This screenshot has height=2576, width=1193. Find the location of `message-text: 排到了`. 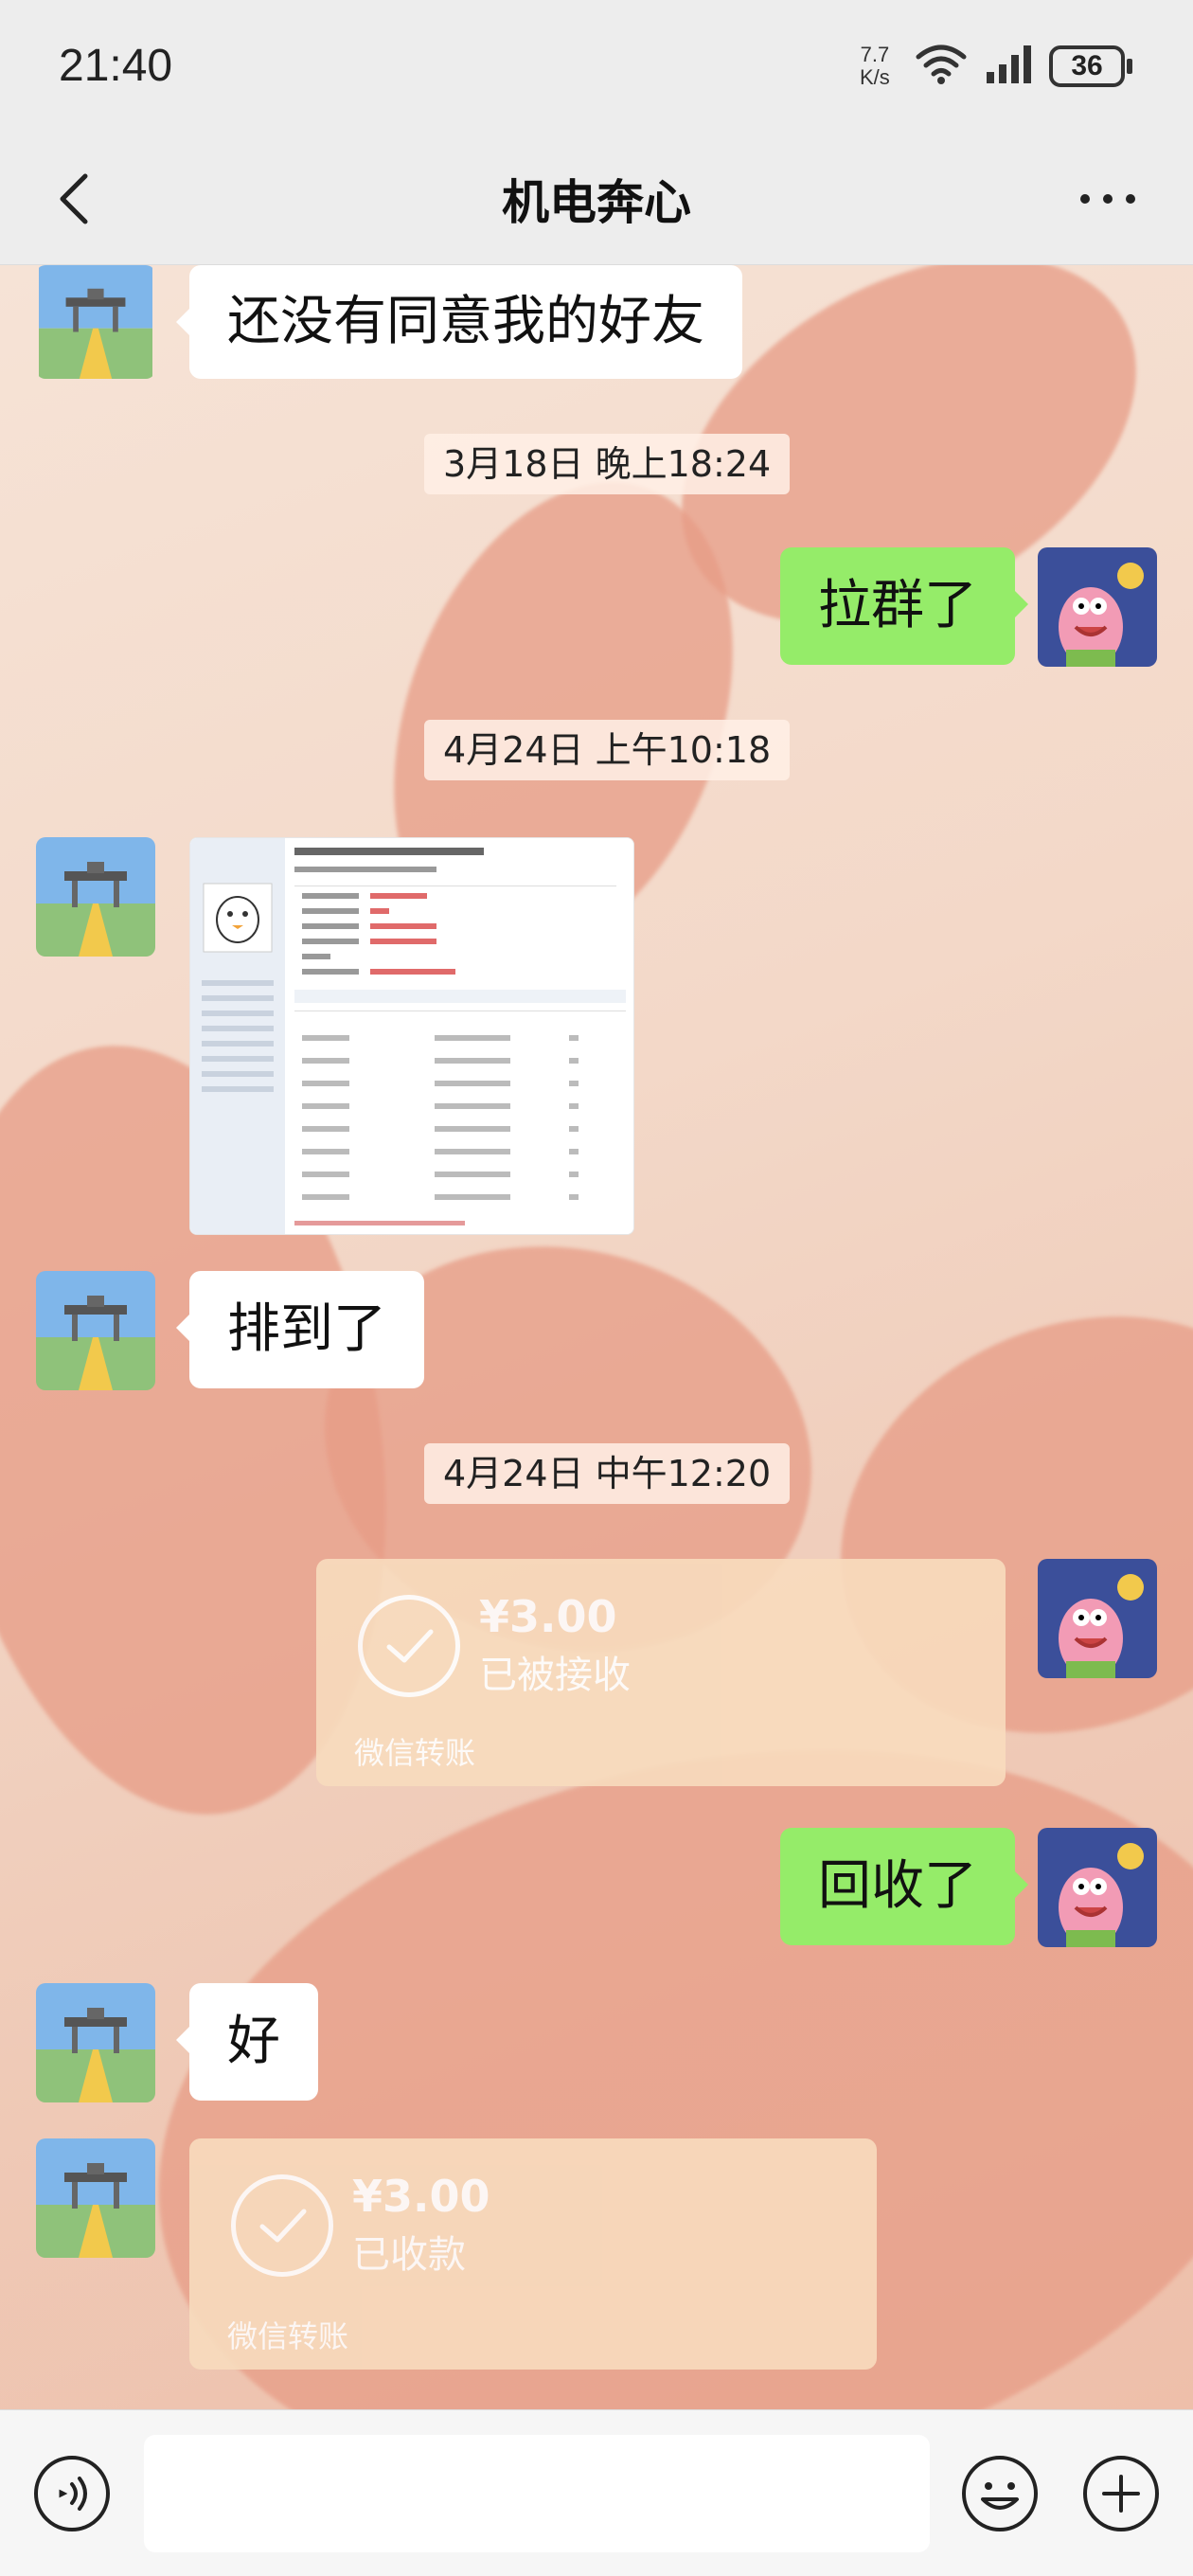

message-text: 排到了 is located at coordinates (306, 1329).